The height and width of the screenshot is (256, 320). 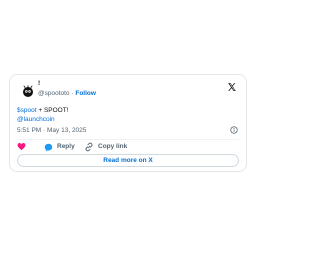 What do you see at coordinates (89, 147) in the screenshot?
I see `link-icon` at bounding box center [89, 147].